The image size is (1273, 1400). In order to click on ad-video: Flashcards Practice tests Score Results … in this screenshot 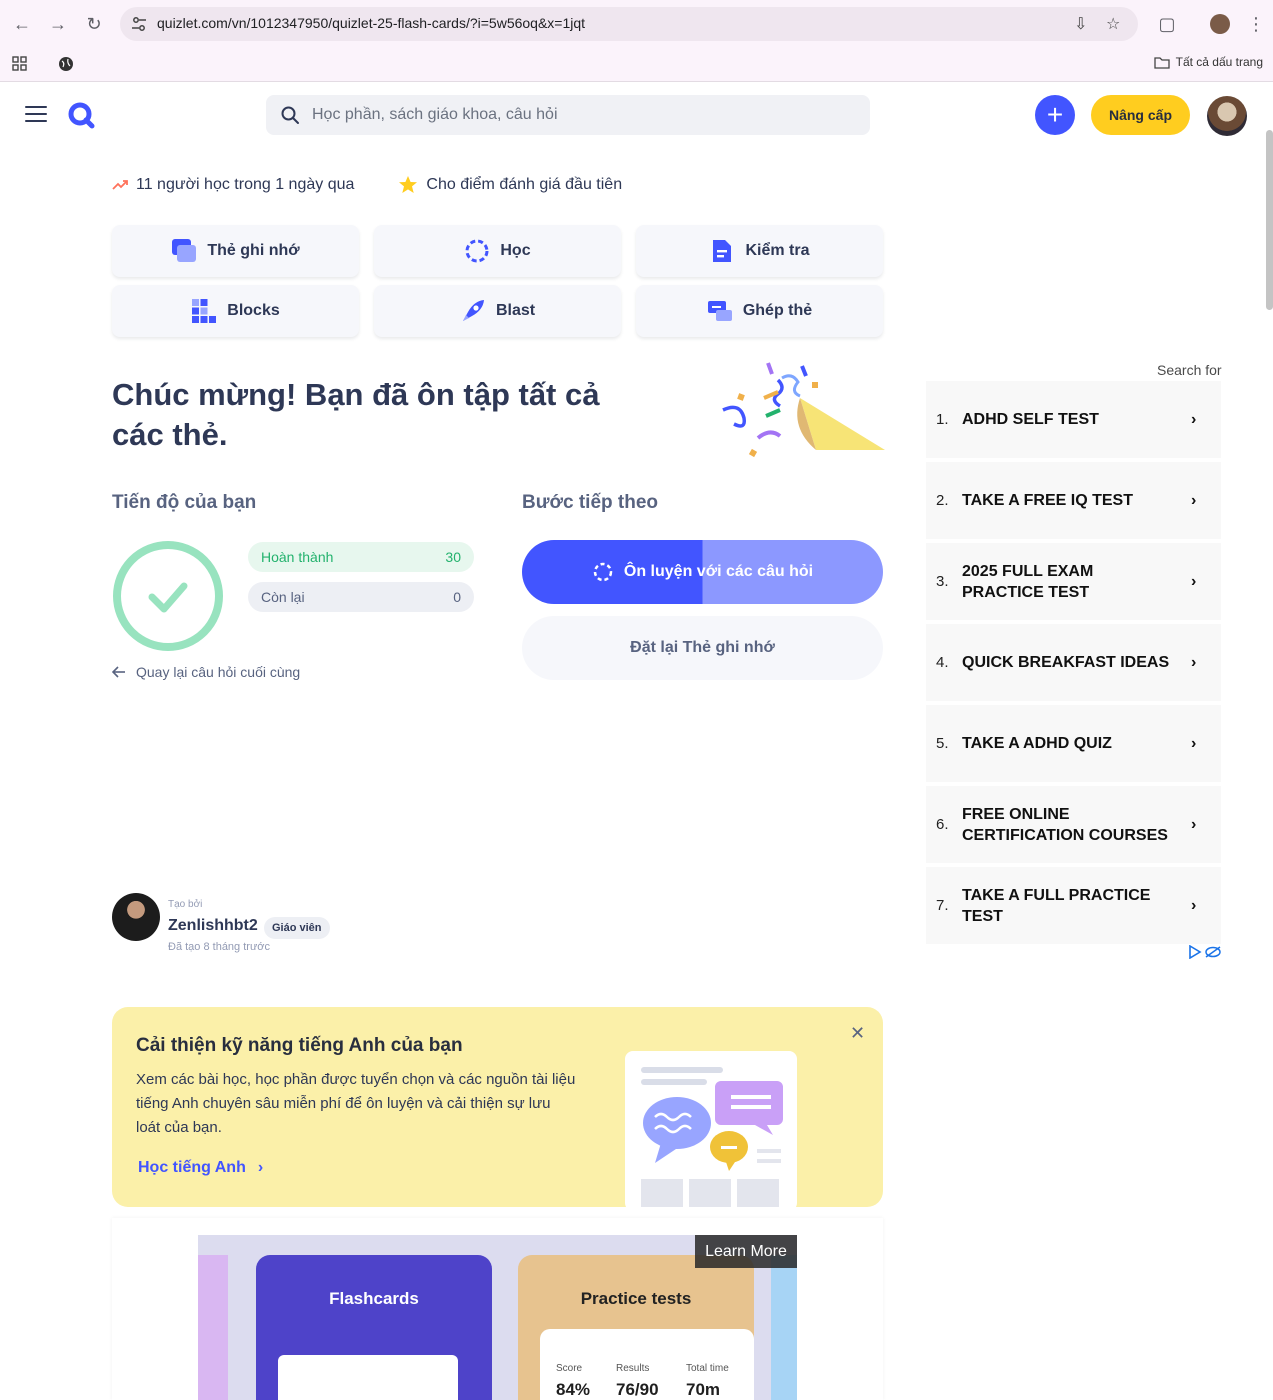, I will do `click(497, 1317)`.